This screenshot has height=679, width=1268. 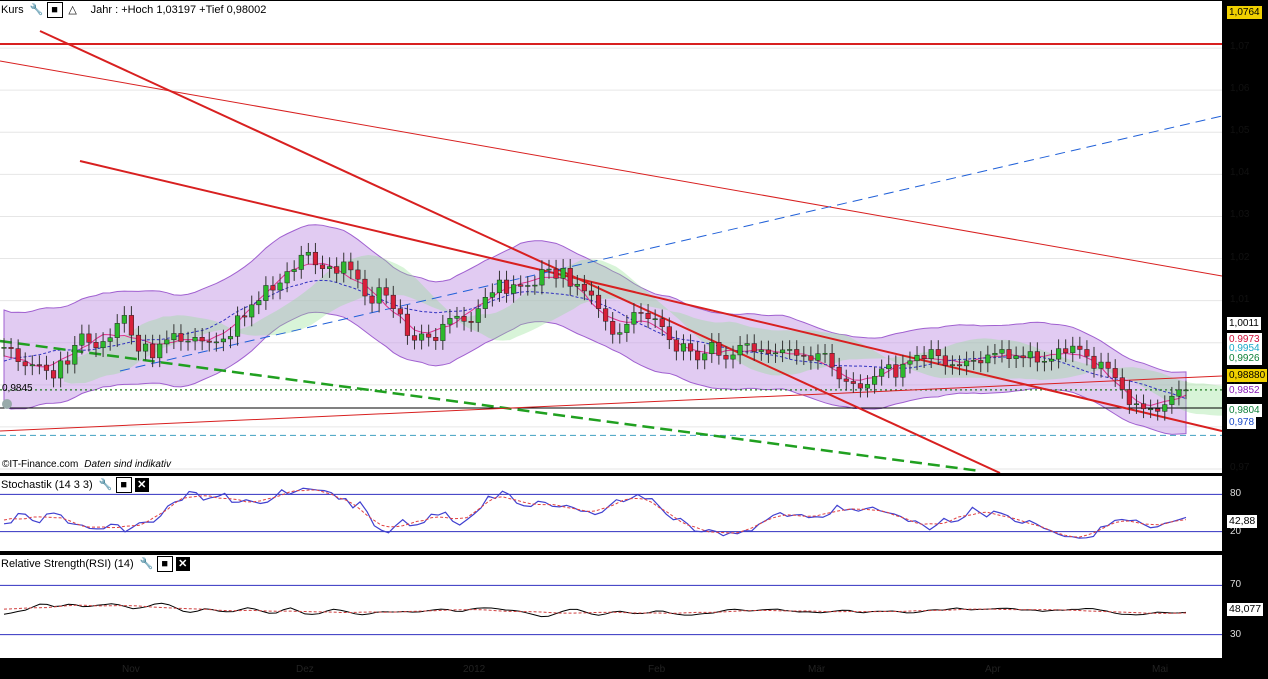 I want to click on stochastic-canvas, so click(x=611, y=513).